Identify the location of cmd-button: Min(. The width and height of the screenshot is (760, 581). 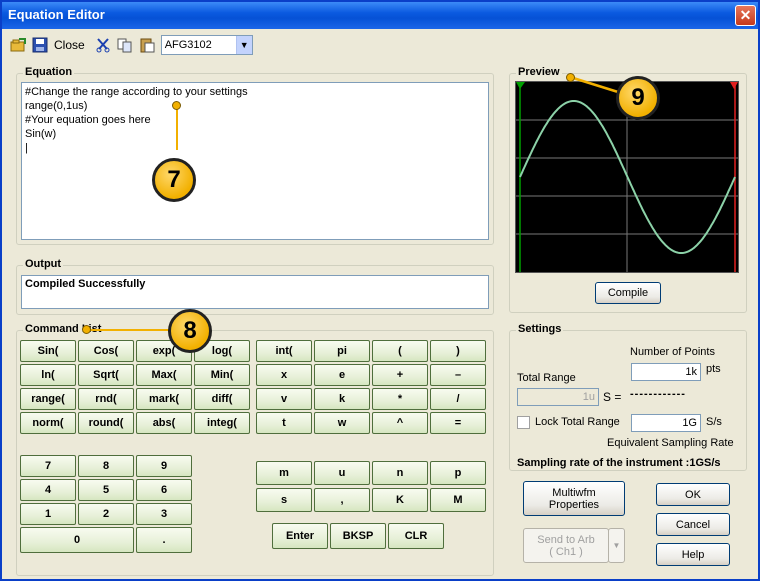
(222, 375).